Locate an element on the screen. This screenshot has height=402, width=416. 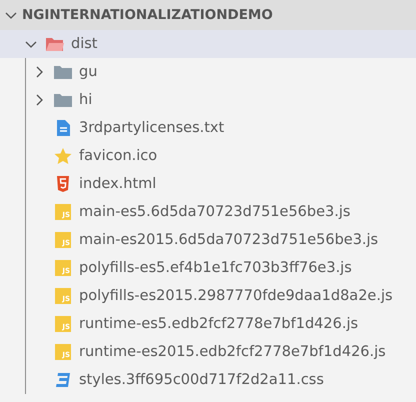
file-row: styles.3ff695c00d717f2d2a11.css is located at coordinates (221, 380).